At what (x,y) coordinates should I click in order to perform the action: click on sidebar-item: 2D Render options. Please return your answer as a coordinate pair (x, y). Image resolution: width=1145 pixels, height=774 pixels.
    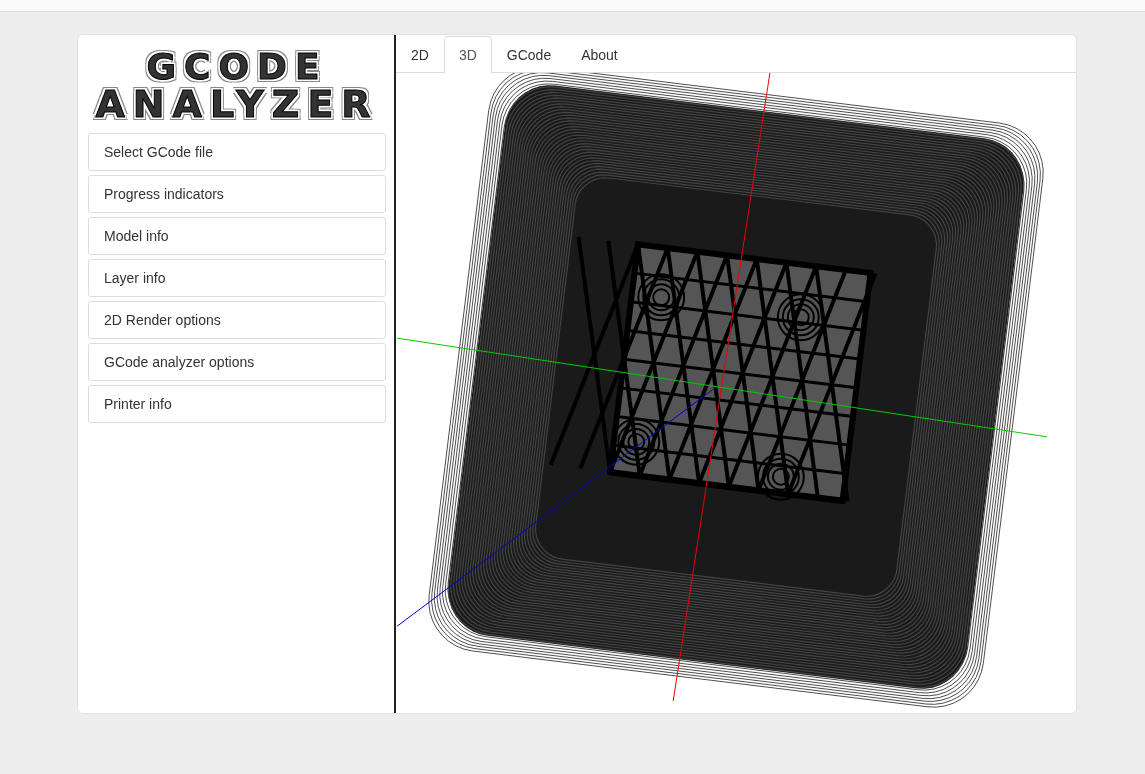
    Looking at the image, I should click on (237, 320).